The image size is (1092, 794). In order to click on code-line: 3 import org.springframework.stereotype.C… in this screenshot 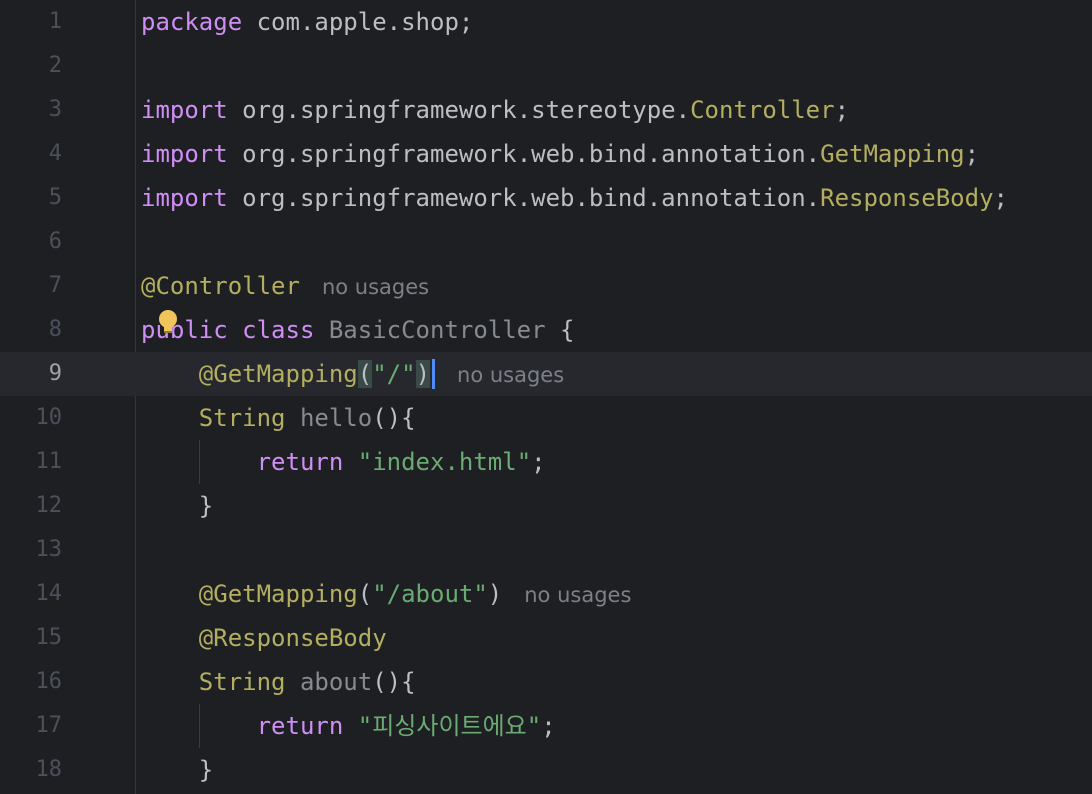, I will do `click(546, 110)`.